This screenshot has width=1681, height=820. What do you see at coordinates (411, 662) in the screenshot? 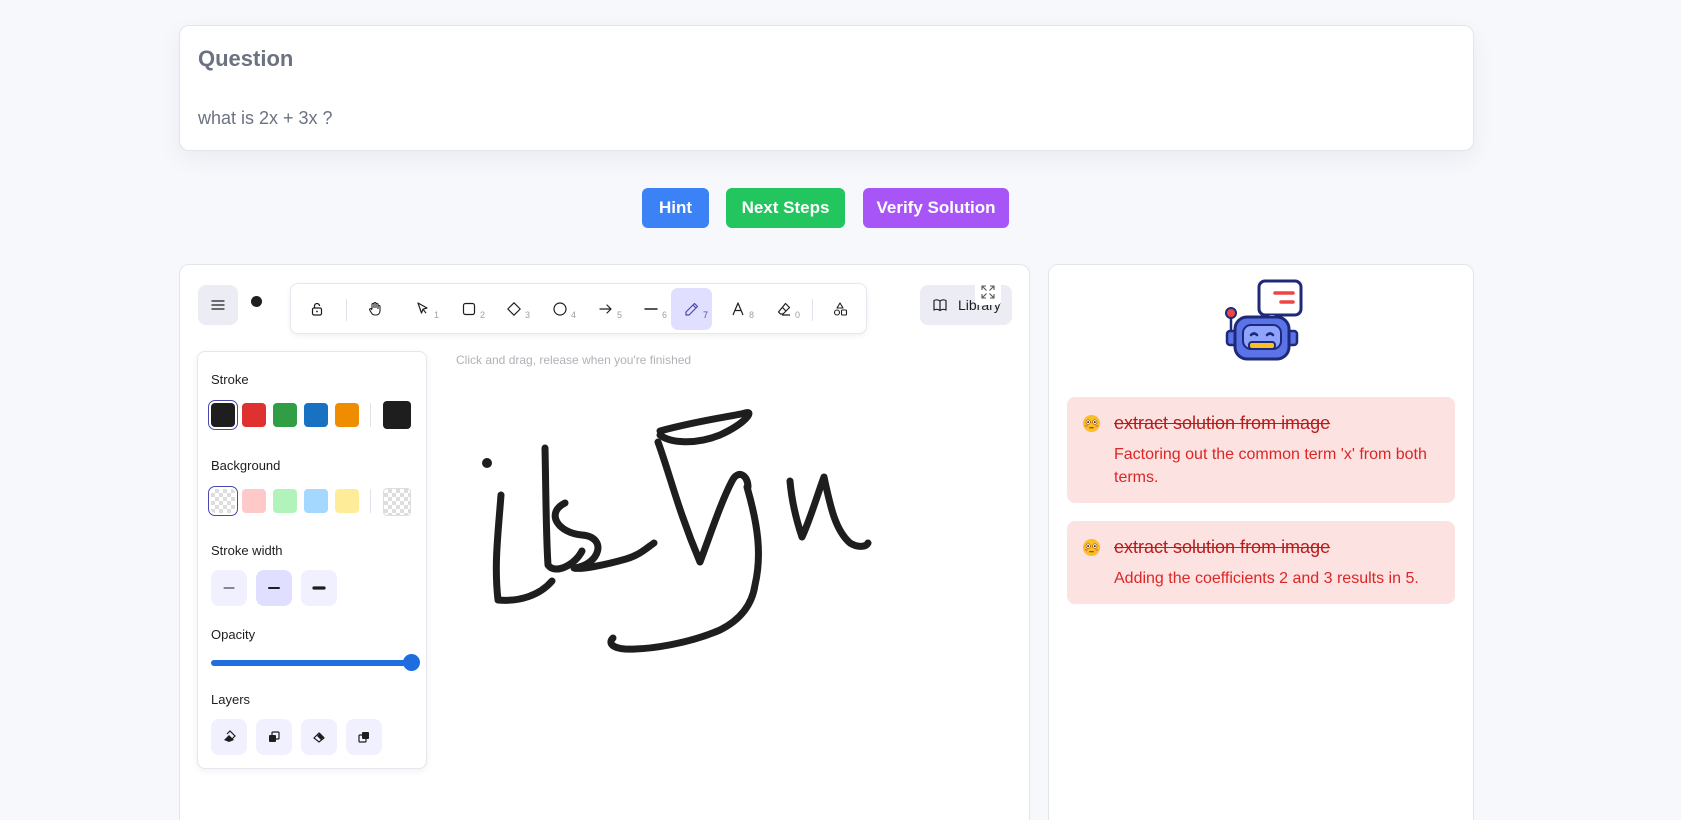
I see `opacity-slider-thumb` at bounding box center [411, 662].